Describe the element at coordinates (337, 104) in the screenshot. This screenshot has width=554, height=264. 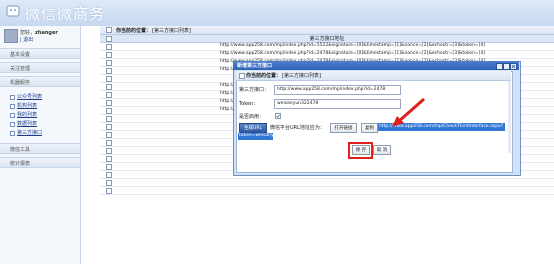
I see `token-input: weisanyun322478` at that location.